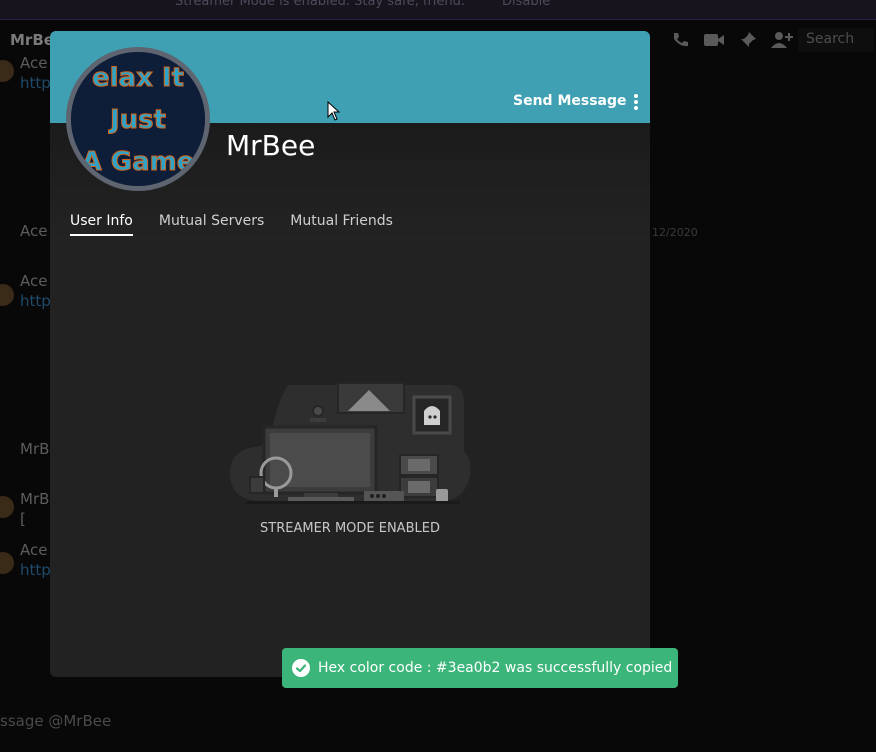 The height and width of the screenshot is (752, 876). What do you see at coordinates (570, 101) in the screenshot?
I see `send-message-button: Send Message` at bounding box center [570, 101].